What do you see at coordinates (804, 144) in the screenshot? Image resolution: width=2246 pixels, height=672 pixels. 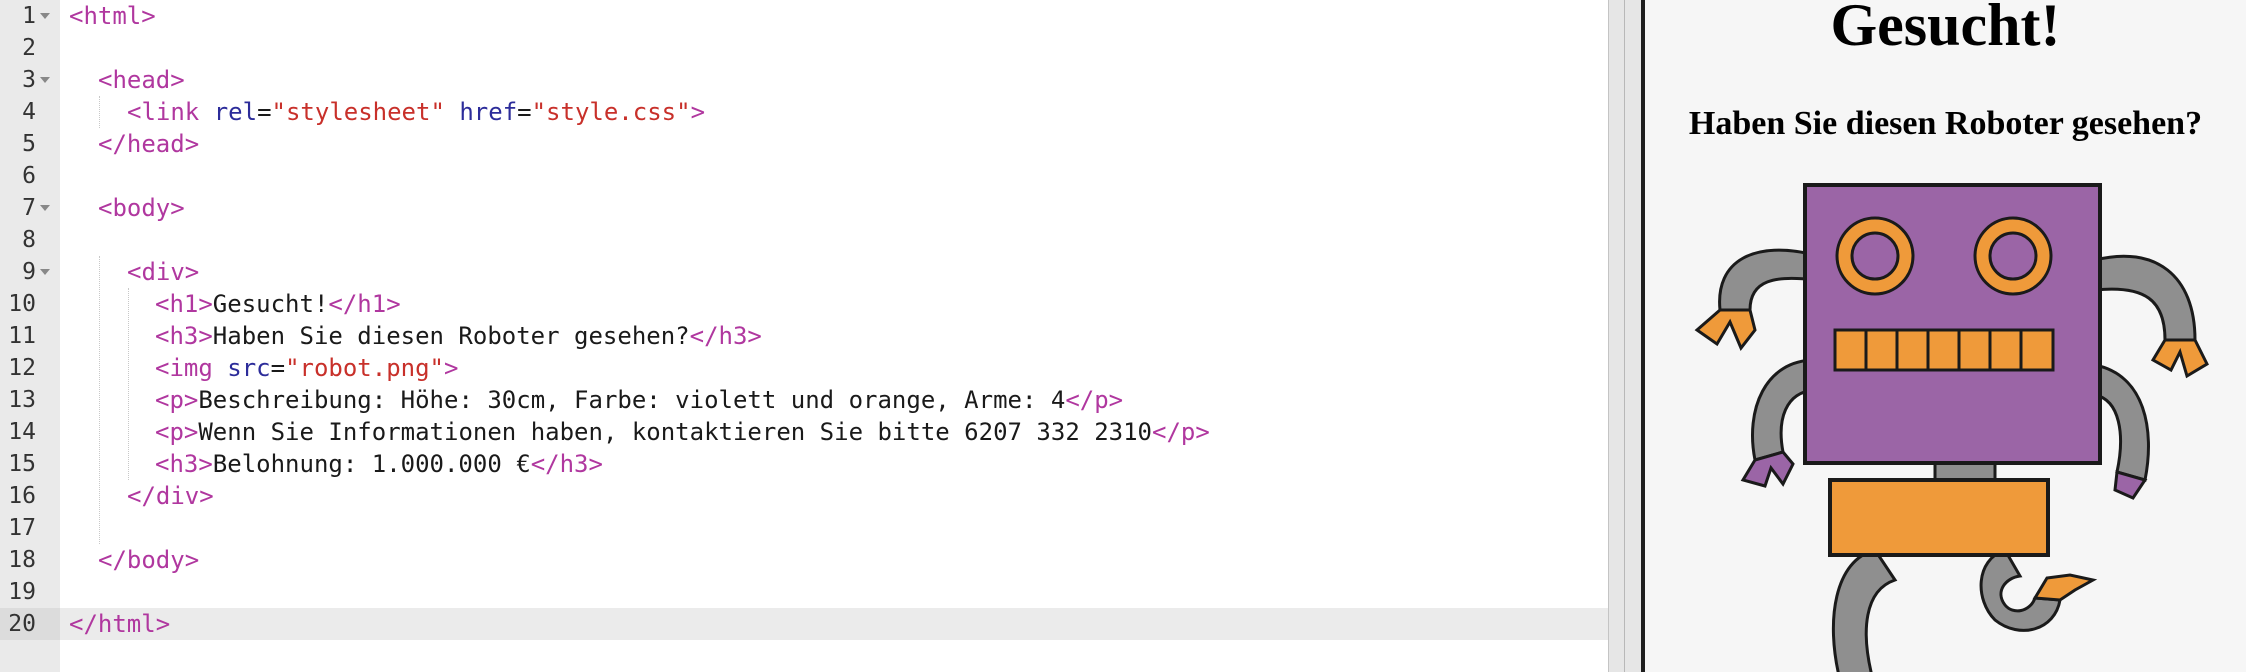 I see `code-line-5: 5 </head>` at bounding box center [804, 144].